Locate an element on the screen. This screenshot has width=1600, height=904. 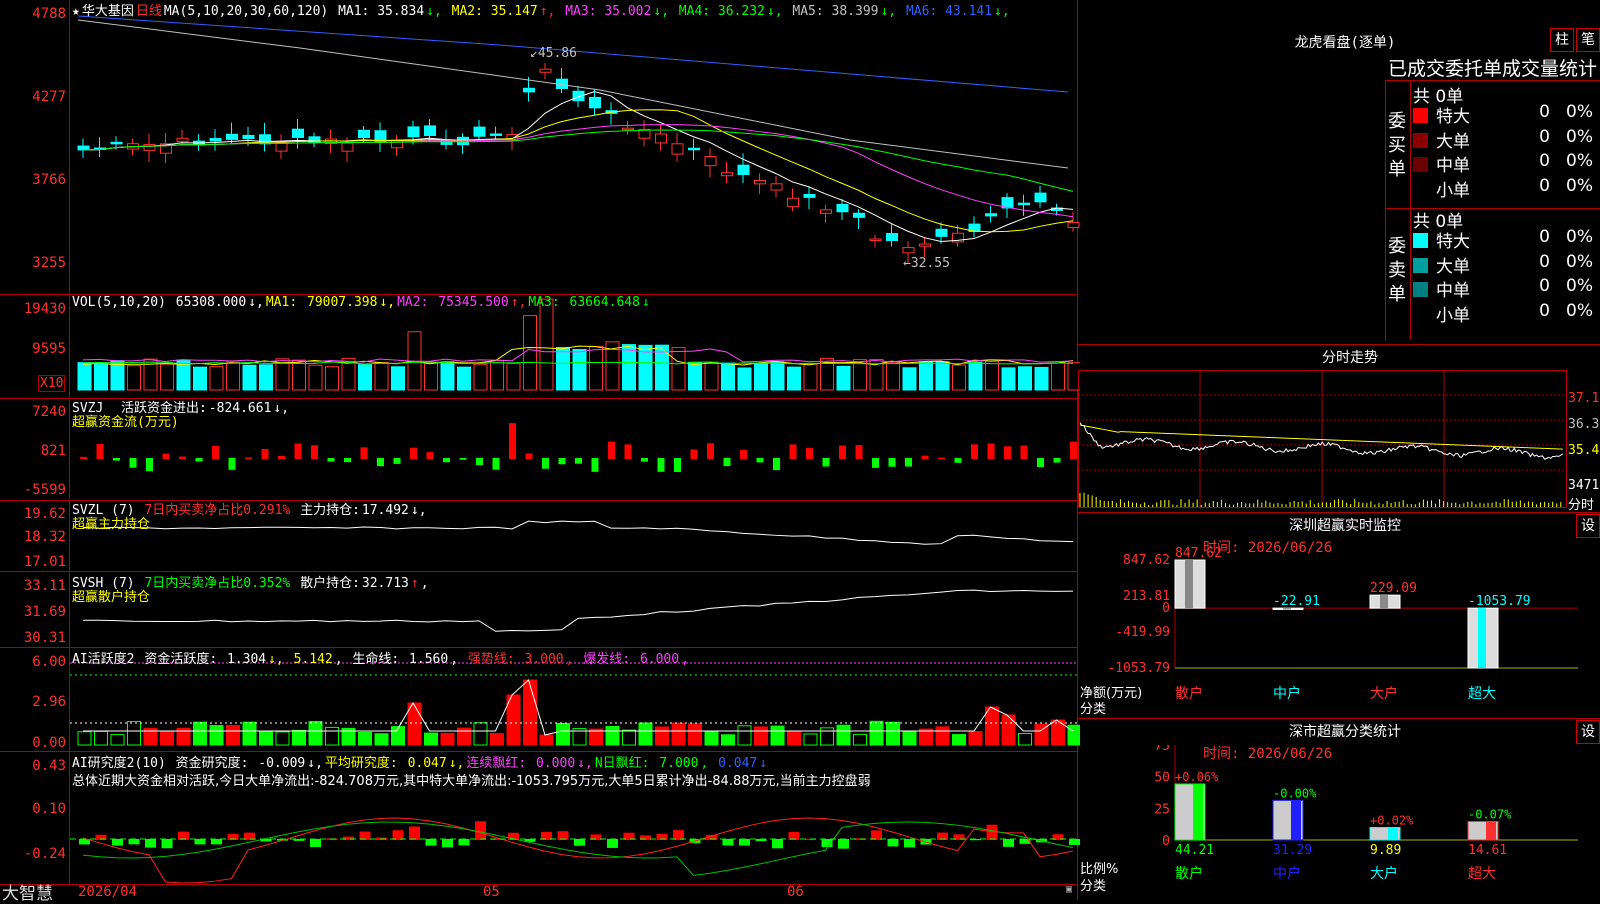
intraday-tick: 35.44 is located at coordinates (1584, 450).